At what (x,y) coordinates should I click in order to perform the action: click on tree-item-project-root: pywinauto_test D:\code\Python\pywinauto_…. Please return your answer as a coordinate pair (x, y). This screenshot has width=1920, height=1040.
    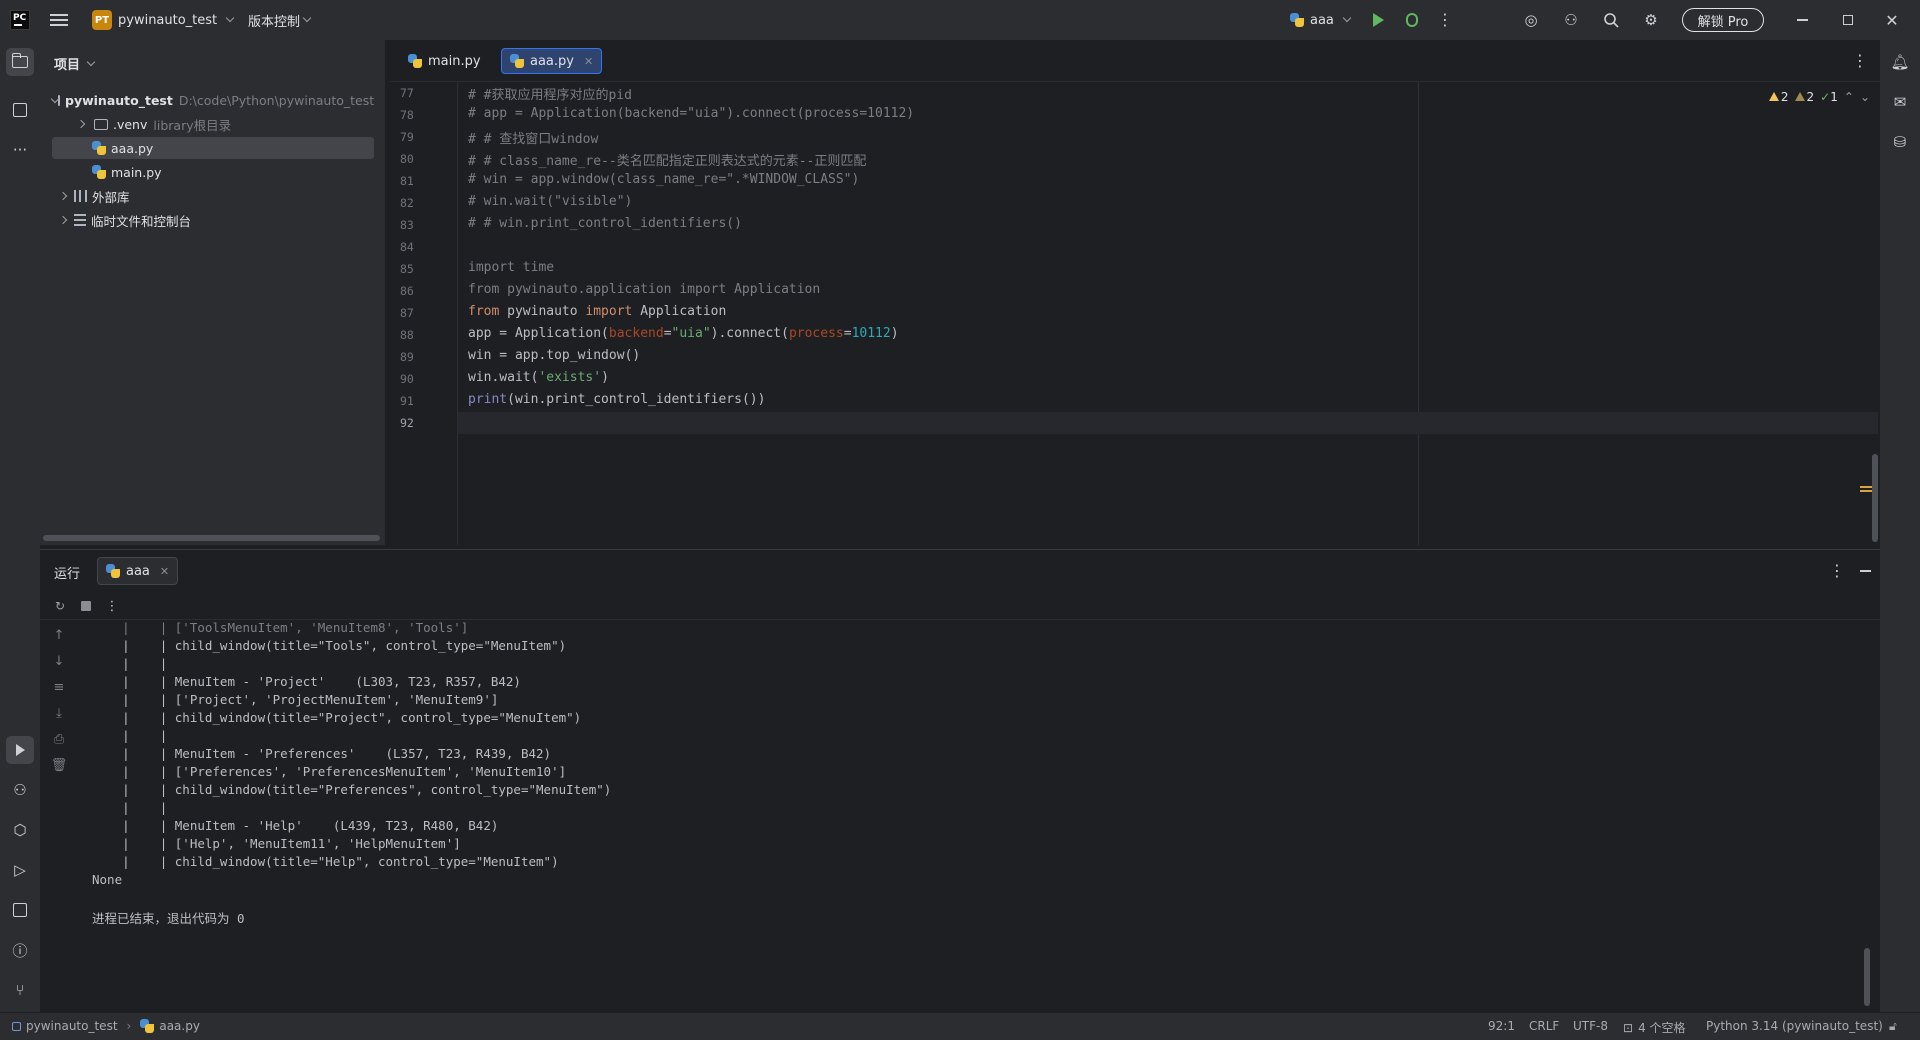
    Looking at the image, I should click on (212, 100).